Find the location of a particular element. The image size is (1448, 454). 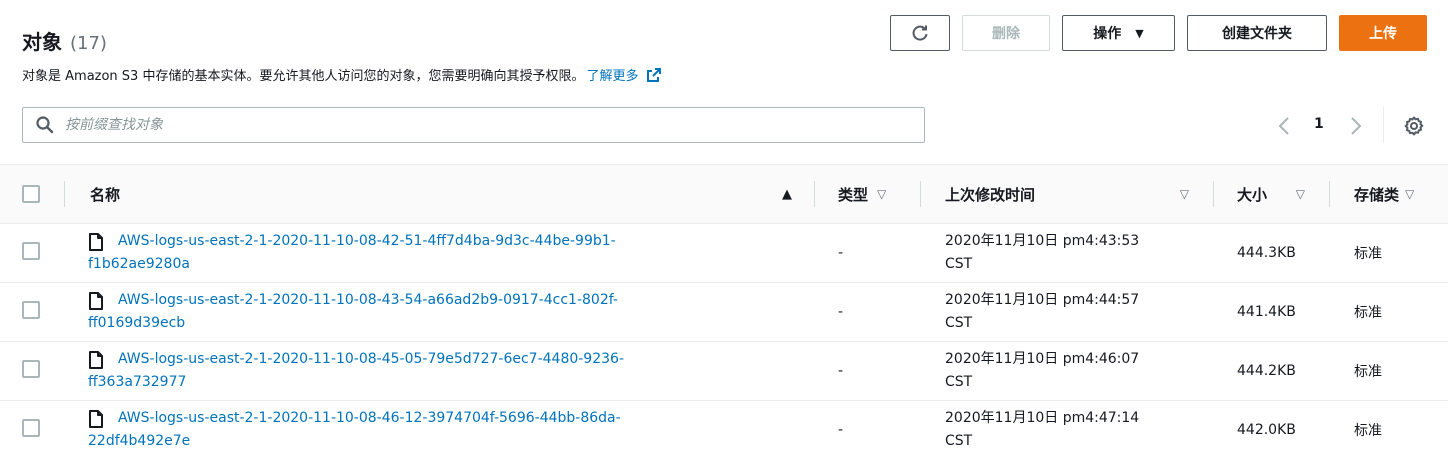

sort-ascending-icon: ▲ is located at coordinates (787, 194).